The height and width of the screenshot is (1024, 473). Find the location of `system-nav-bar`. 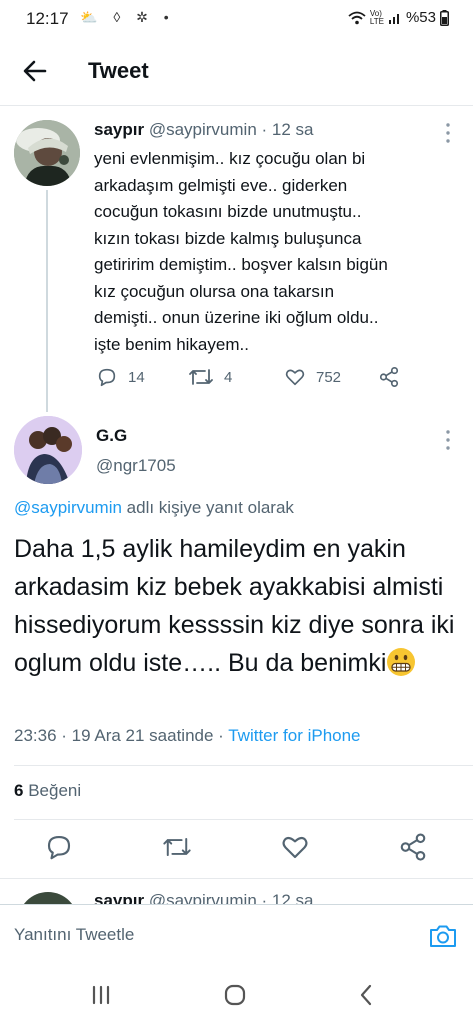

system-nav-bar is located at coordinates (236, 995).